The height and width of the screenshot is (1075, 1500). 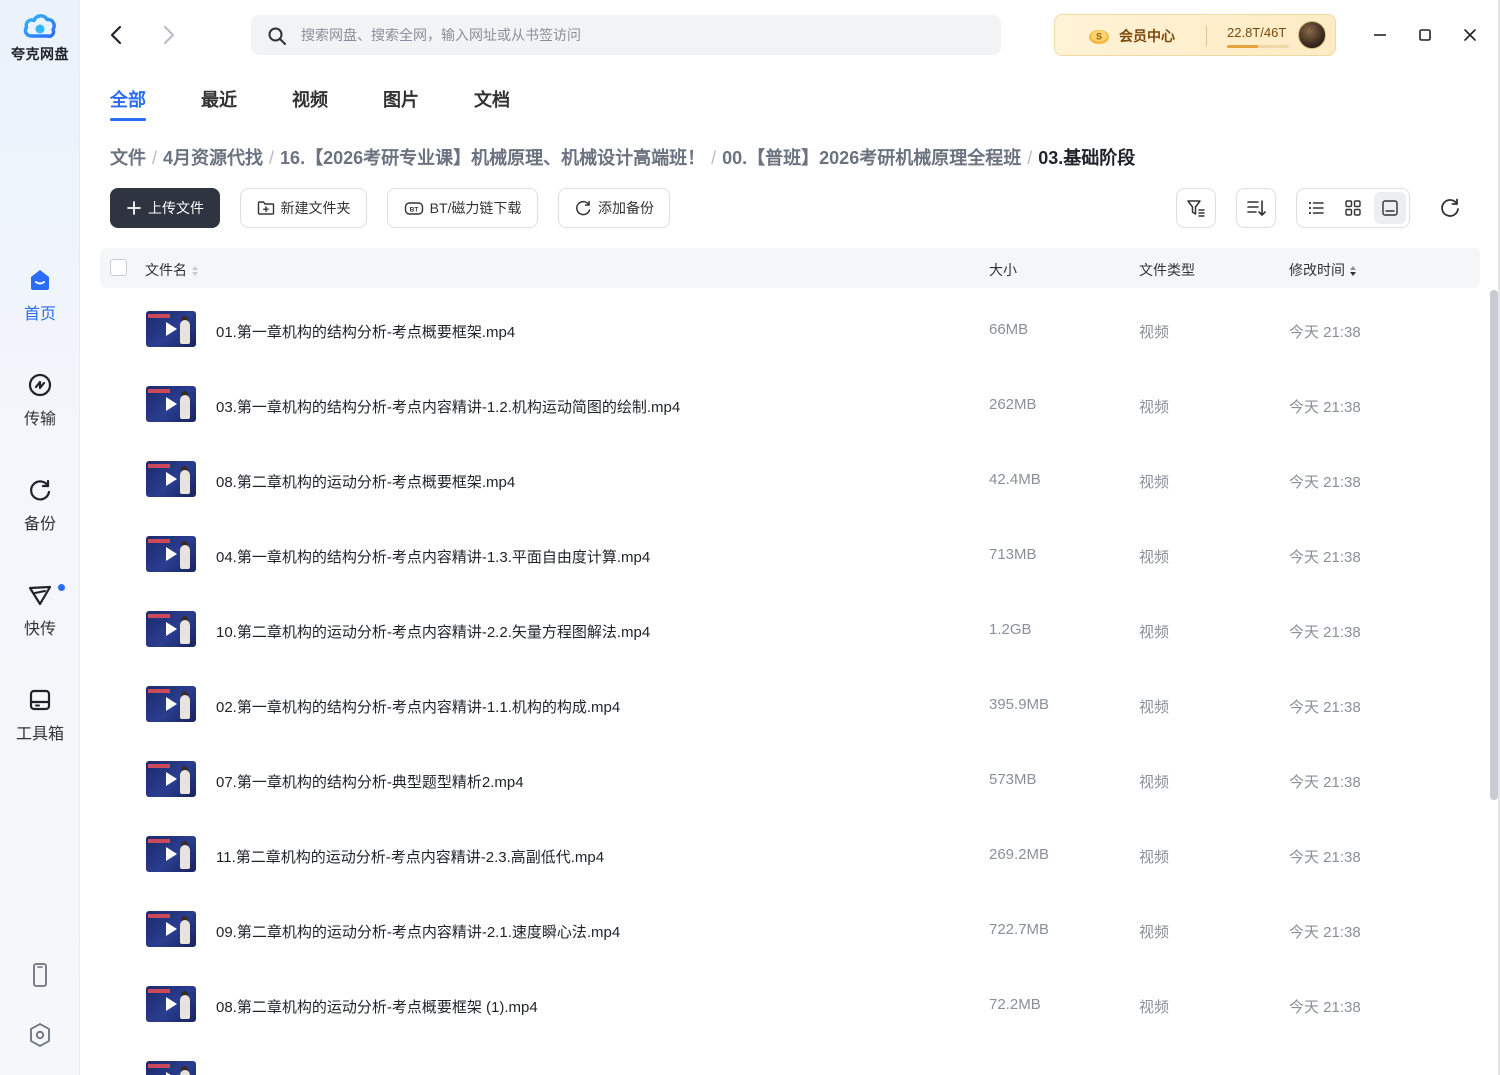 What do you see at coordinates (128, 158) in the screenshot?
I see `breadcrumb-item: 文件` at bounding box center [128, 158].